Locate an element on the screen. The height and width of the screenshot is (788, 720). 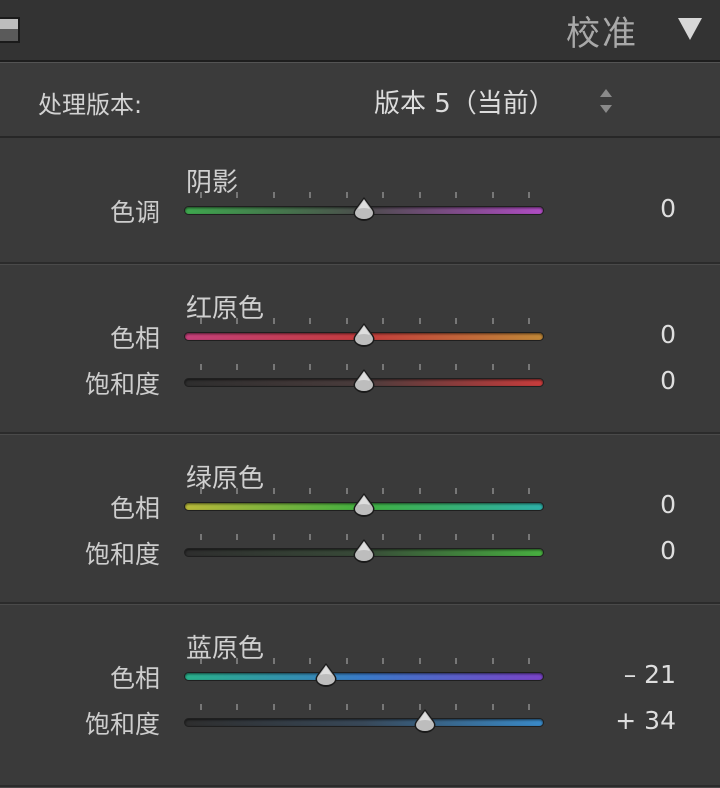
process-version-select: 版本 5（当前） is located at coordinates (464, 101).